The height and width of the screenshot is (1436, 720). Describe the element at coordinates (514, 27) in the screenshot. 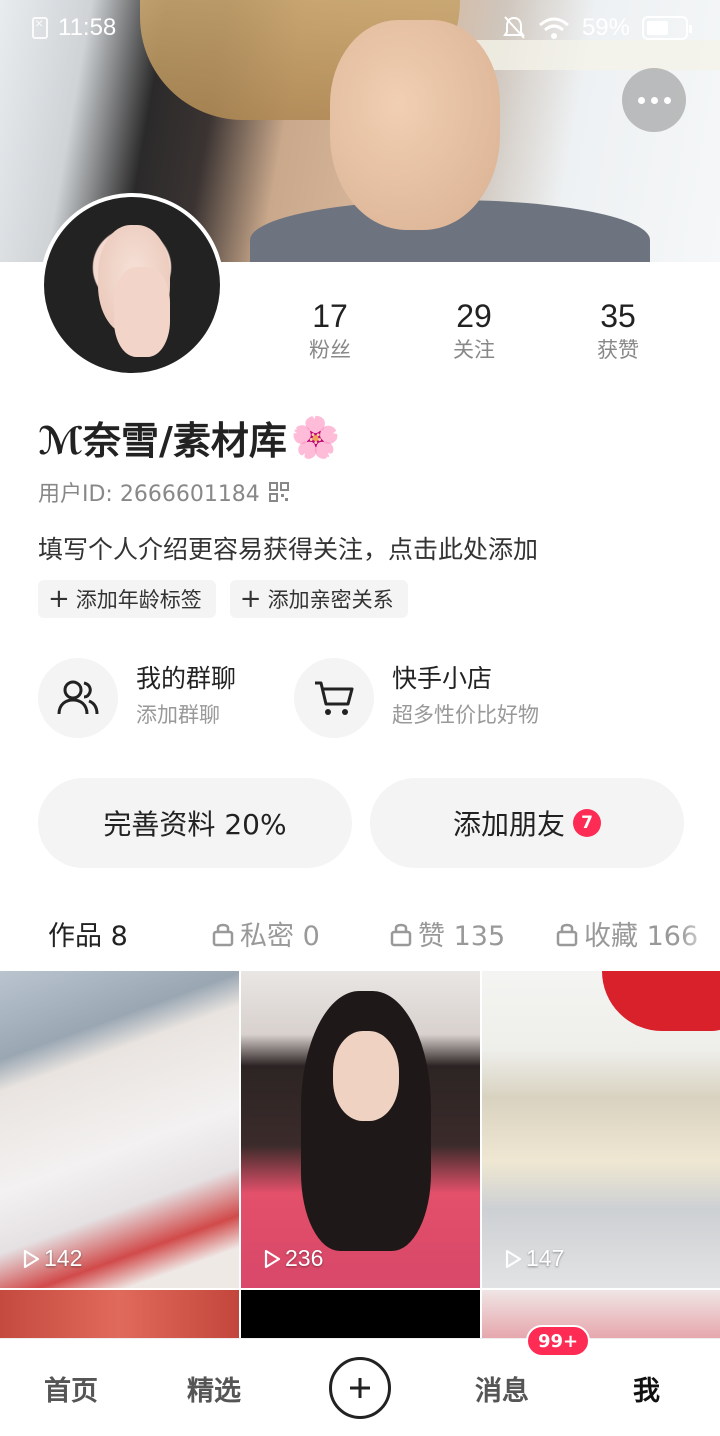

I see `mute-icon` at that location.